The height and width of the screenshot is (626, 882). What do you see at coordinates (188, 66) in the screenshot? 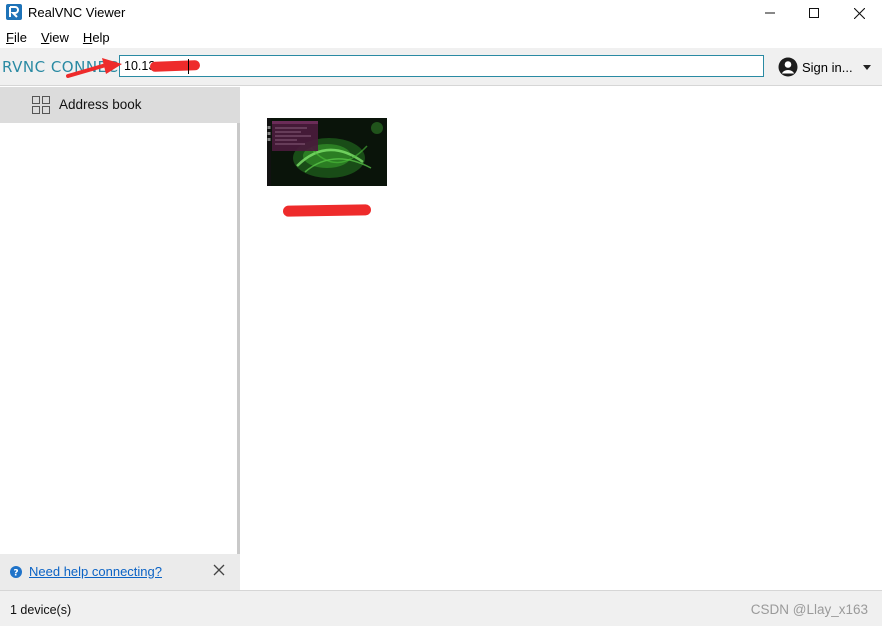
I see `text-caret` at bounding box center [188, 66].